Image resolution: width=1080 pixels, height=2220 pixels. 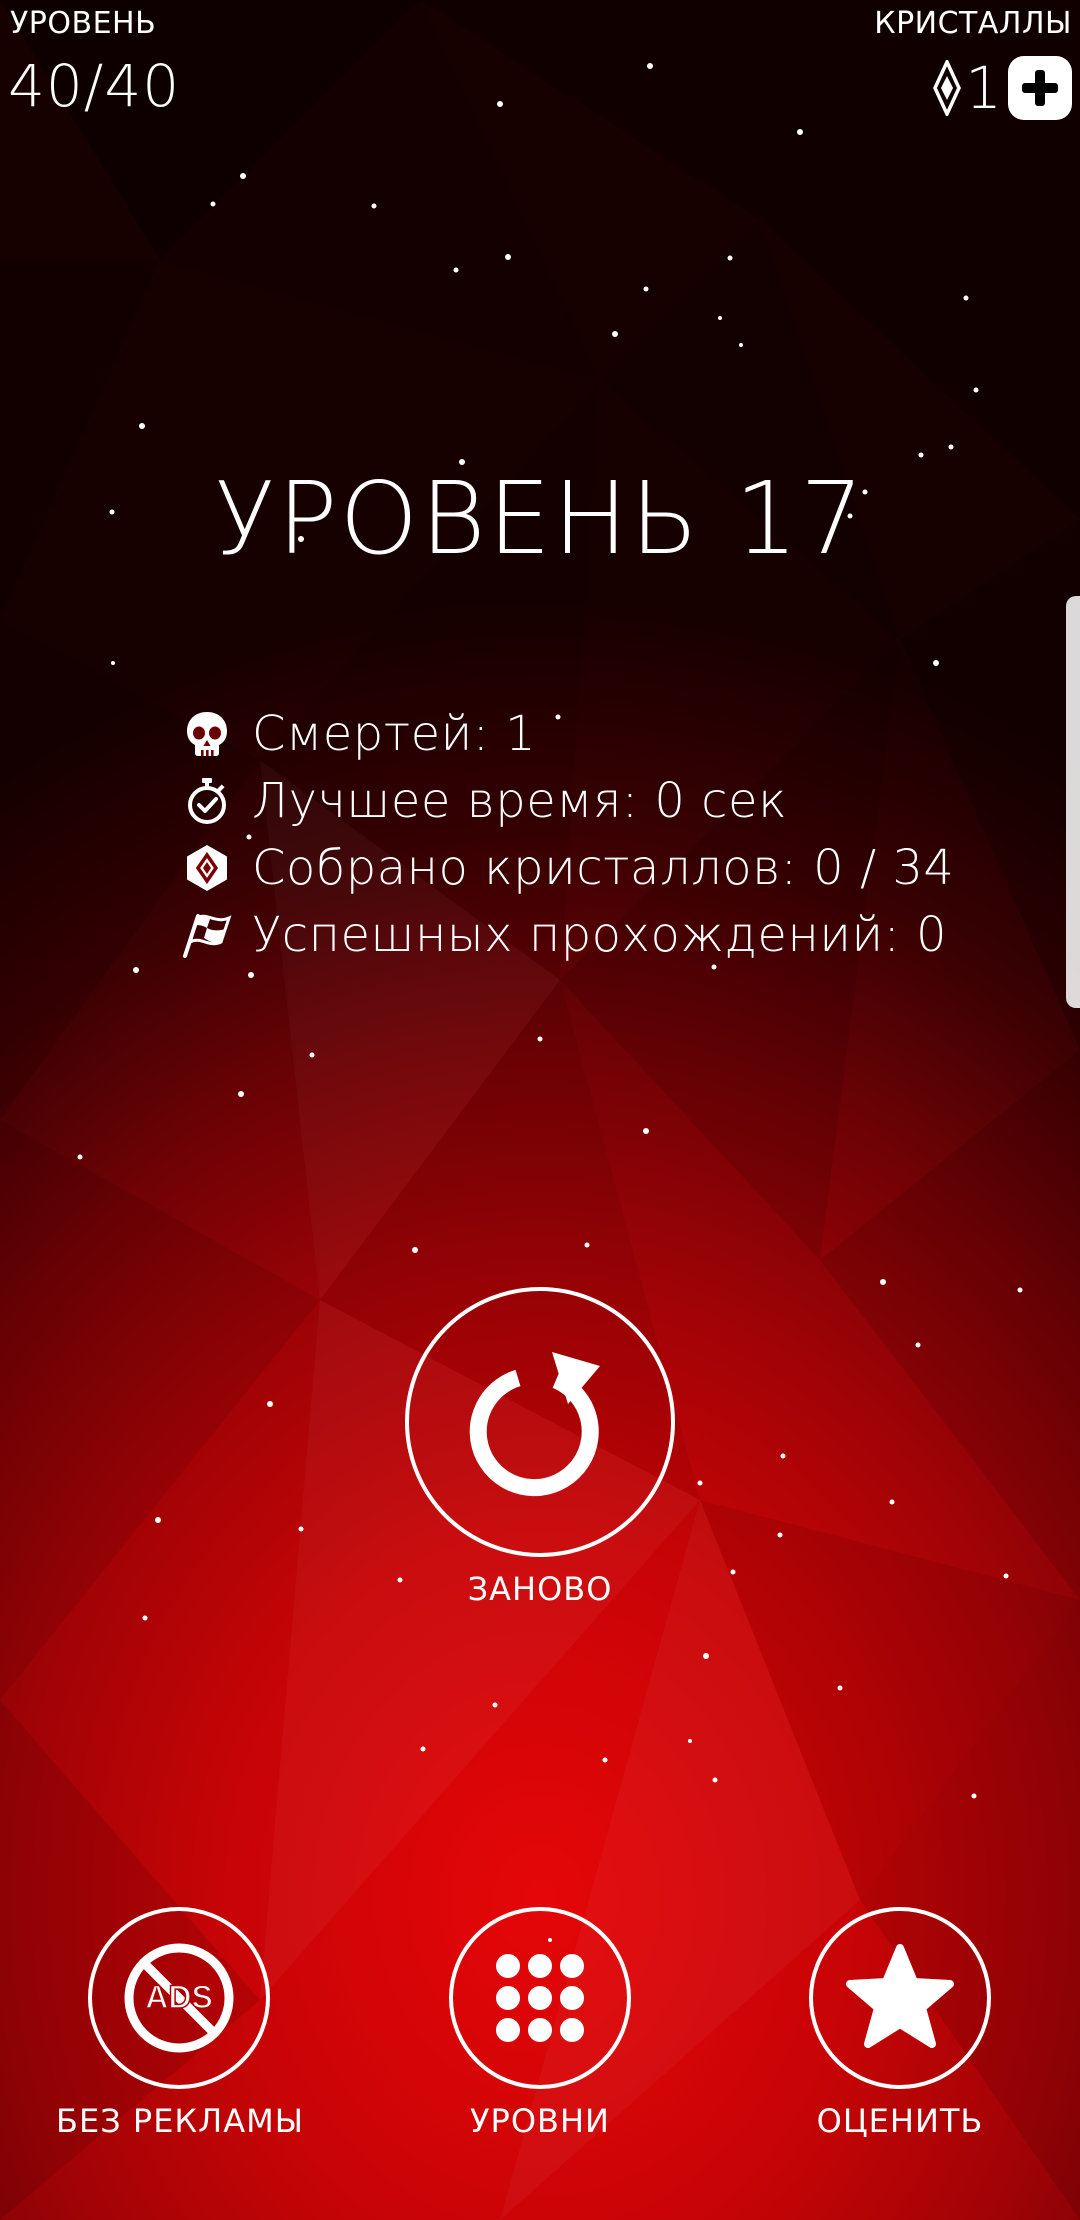 I want to click on side-panel-handle, so click(x=1073, y=802).